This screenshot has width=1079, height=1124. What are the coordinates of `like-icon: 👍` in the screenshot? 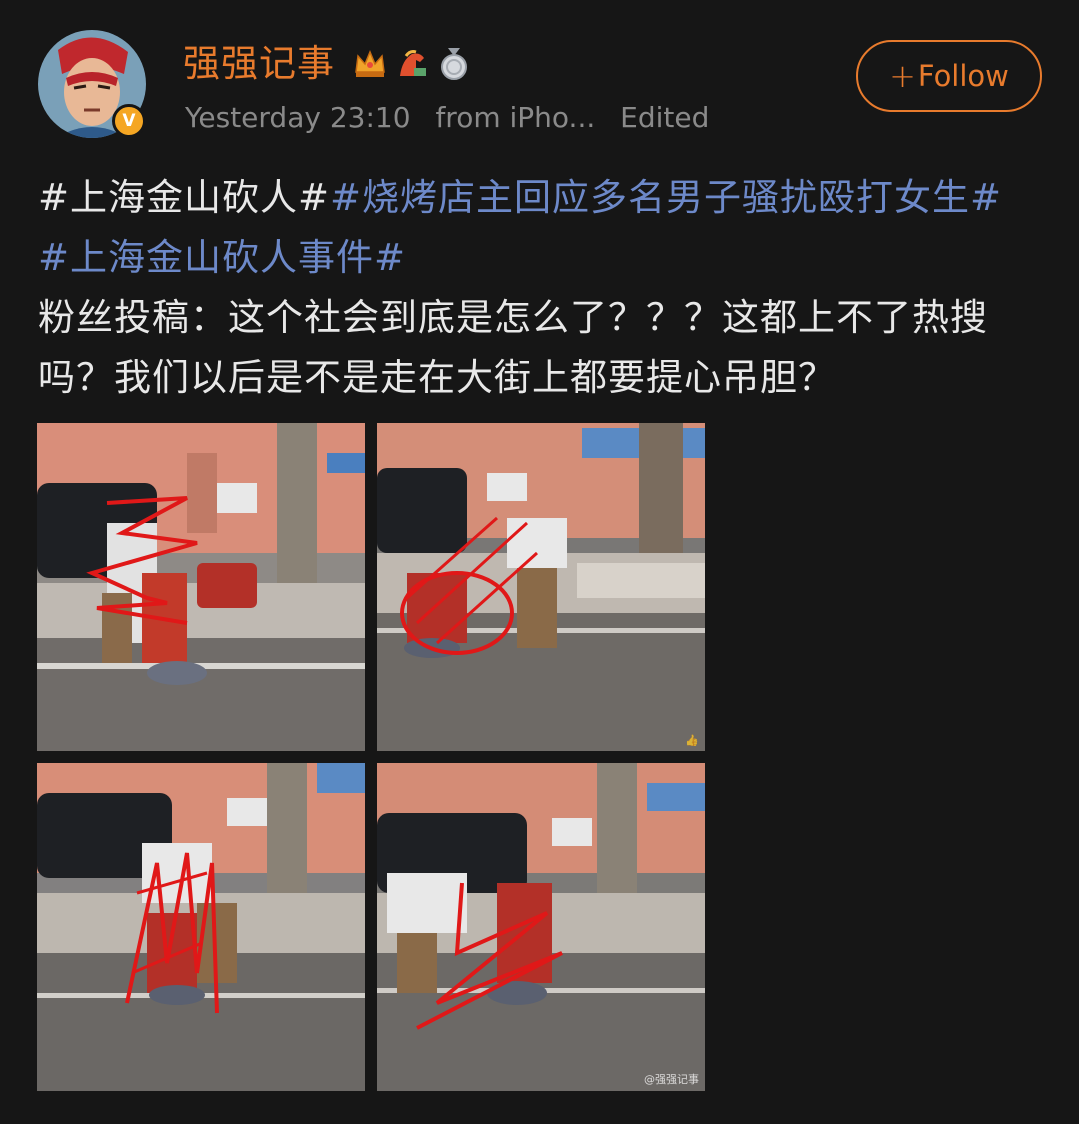 It's located at (692, 740).